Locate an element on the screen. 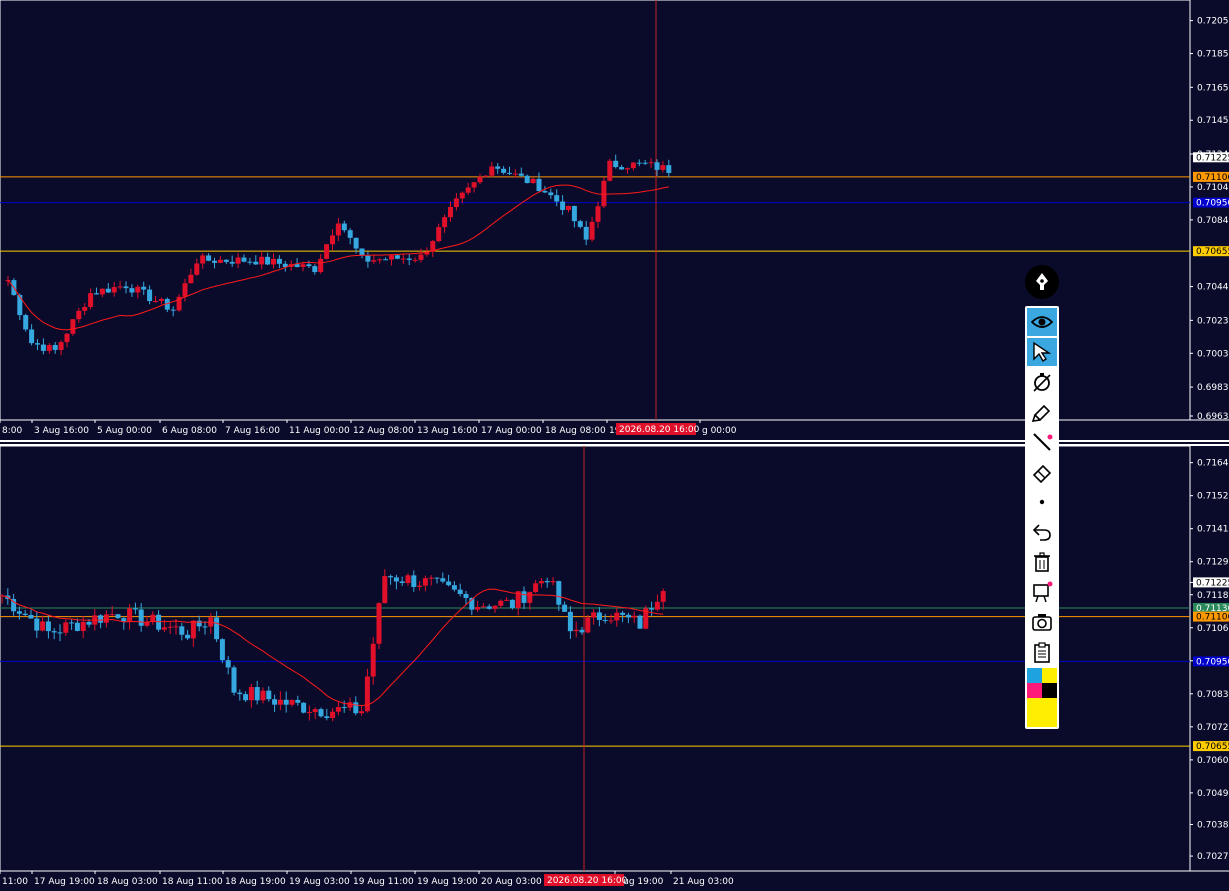 The image size is (1229, 891). time-tick-label: 21 Aug 03:00 is located at coordinates (703, 882).